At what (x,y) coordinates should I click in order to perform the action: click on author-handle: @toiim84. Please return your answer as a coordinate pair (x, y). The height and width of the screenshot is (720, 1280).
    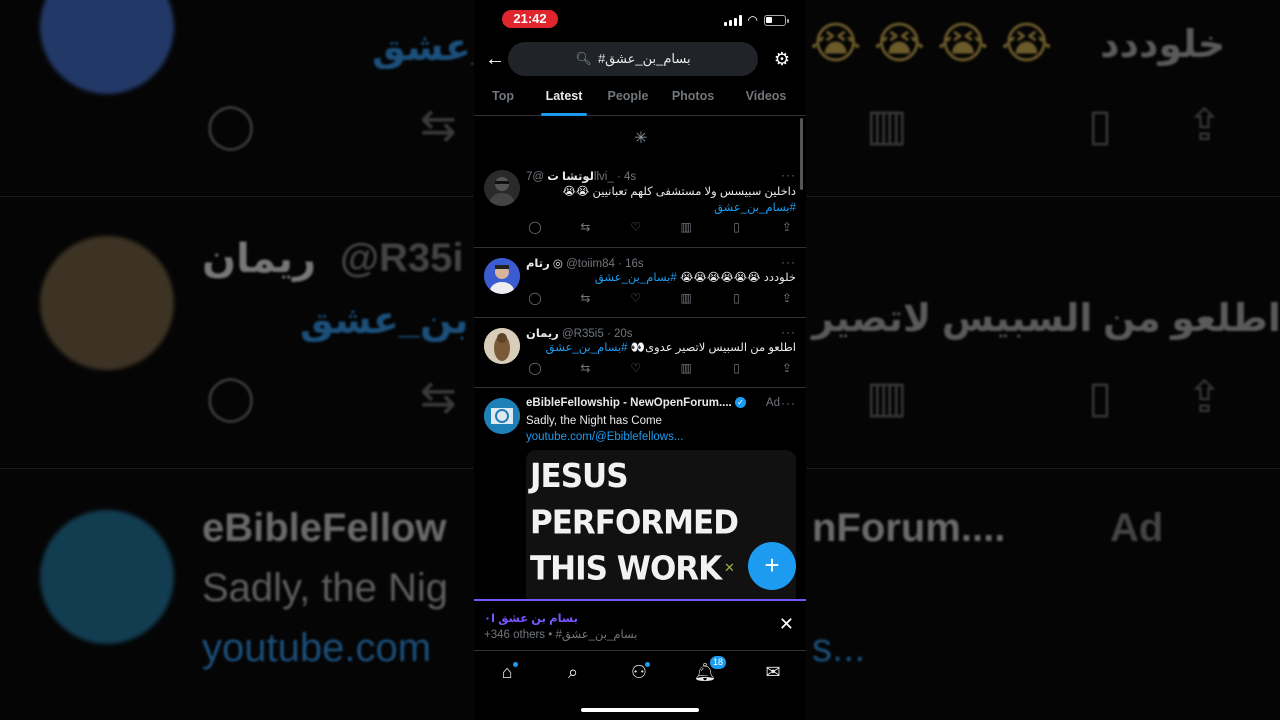
    Looking at the image, I should click on (590, 264).